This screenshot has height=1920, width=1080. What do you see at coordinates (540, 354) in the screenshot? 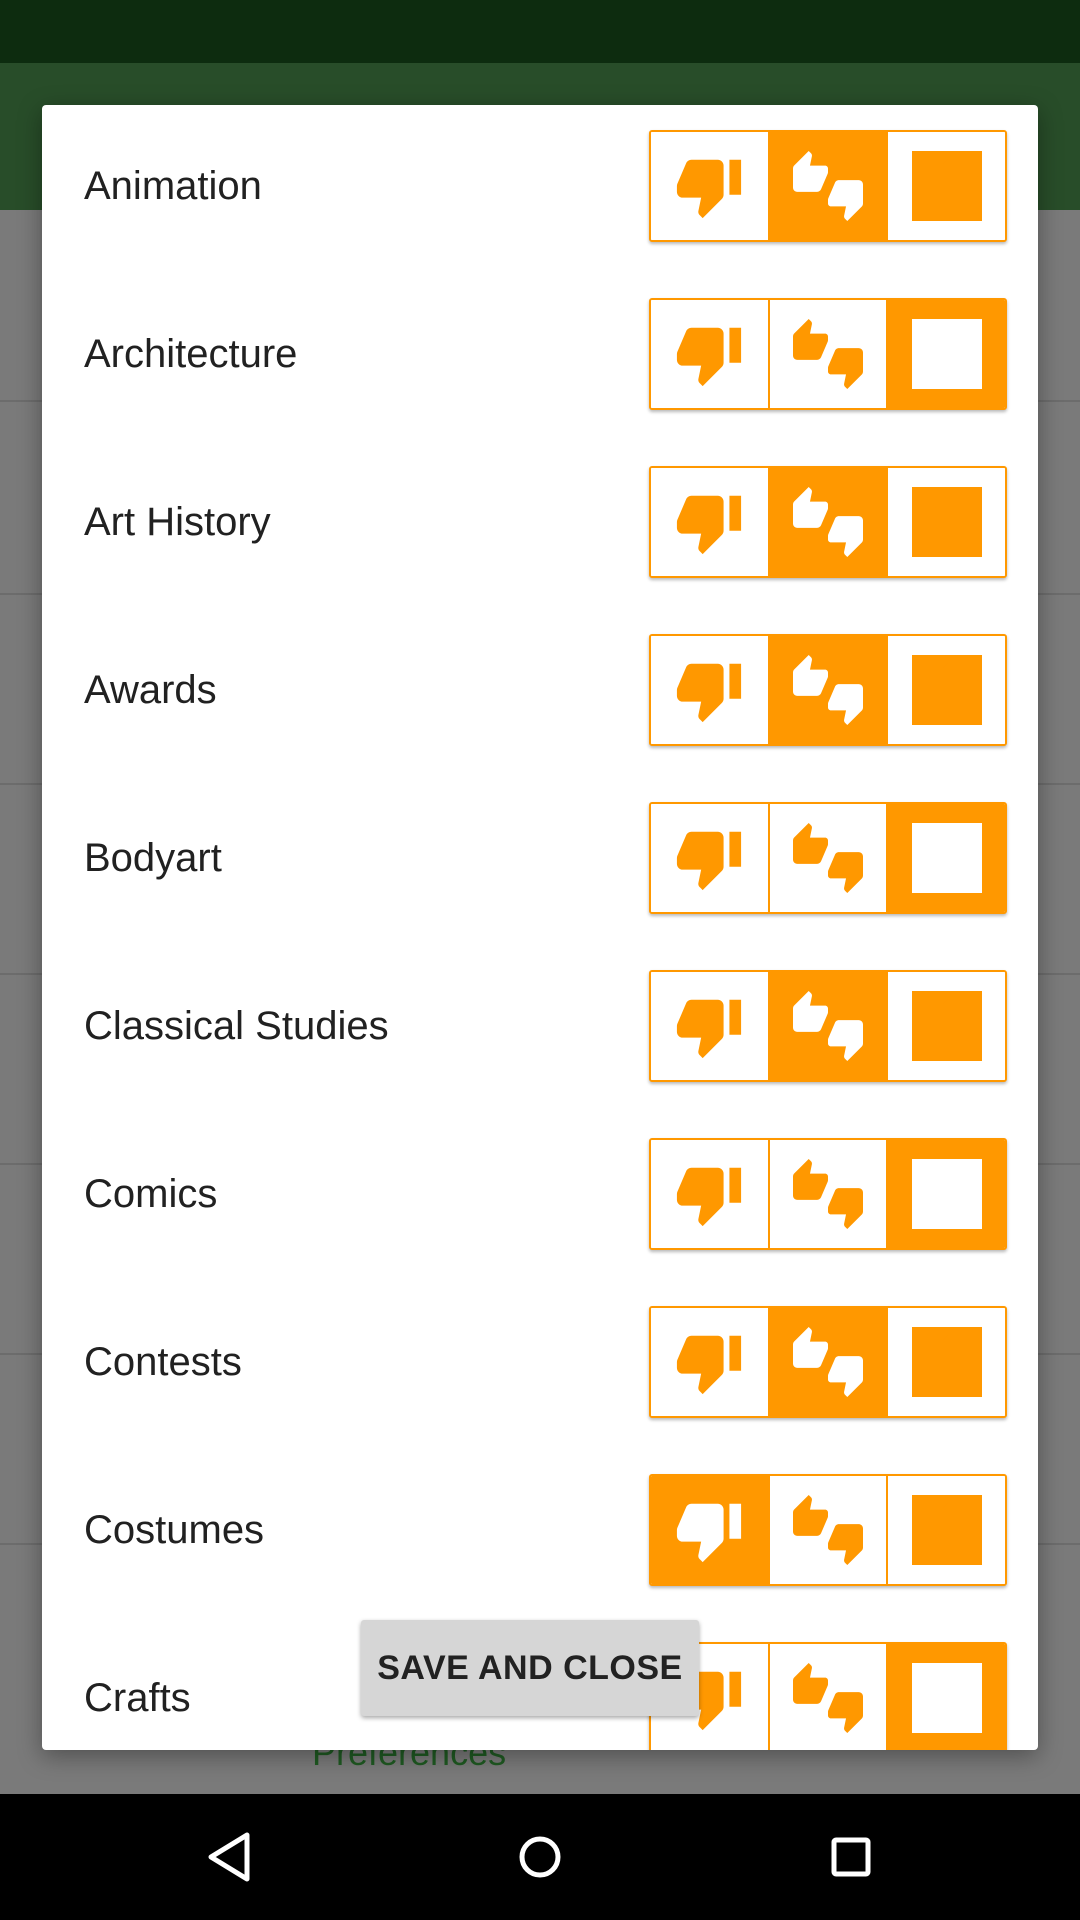
I see `category-row: Architecture` at bounding box center [540, 354].